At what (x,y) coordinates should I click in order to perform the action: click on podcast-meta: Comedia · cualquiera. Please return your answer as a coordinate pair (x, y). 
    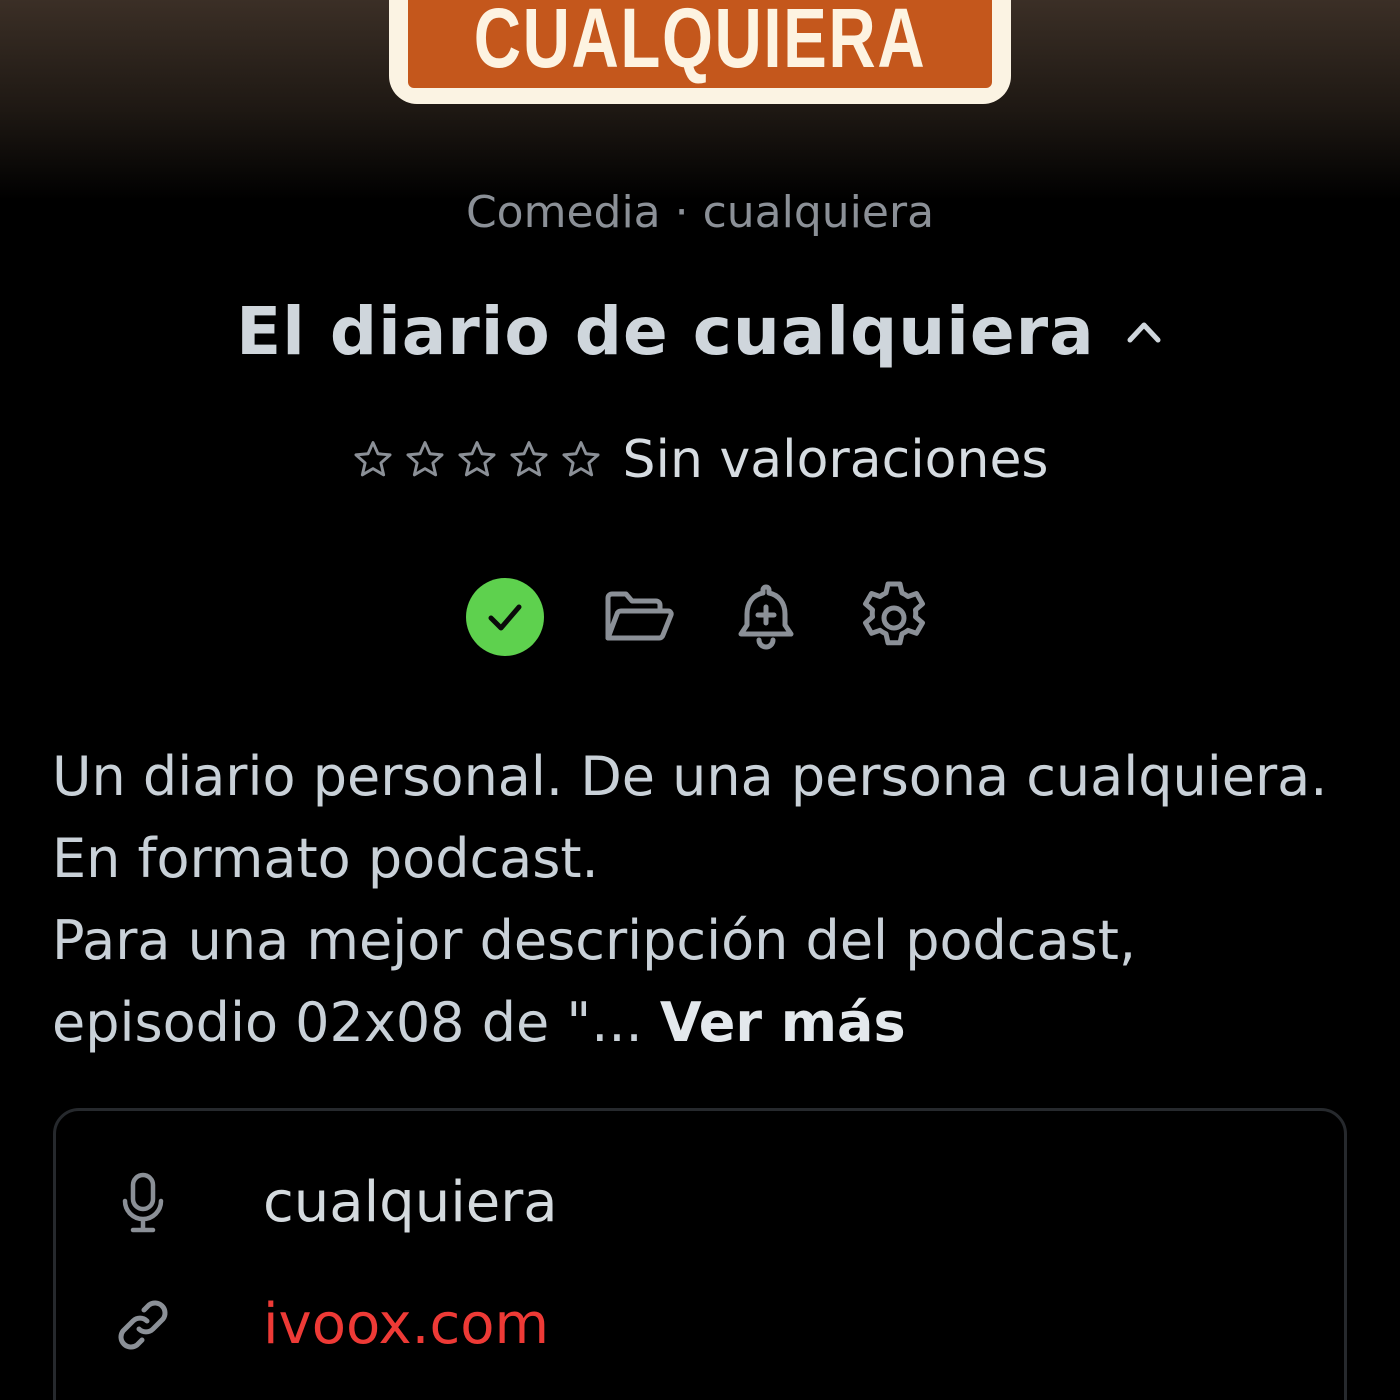
    Looking at the image, I should click on (700, 212).